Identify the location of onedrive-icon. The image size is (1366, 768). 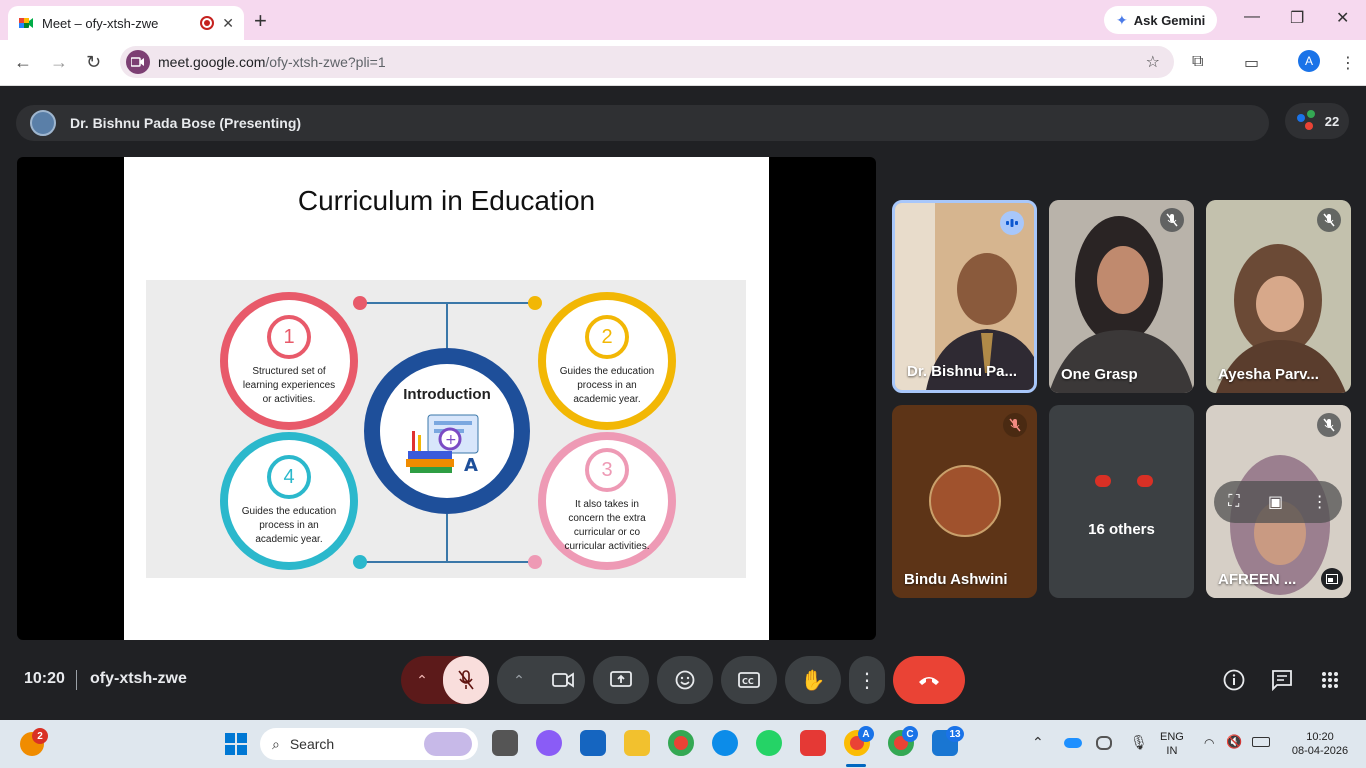
(1073, 743).